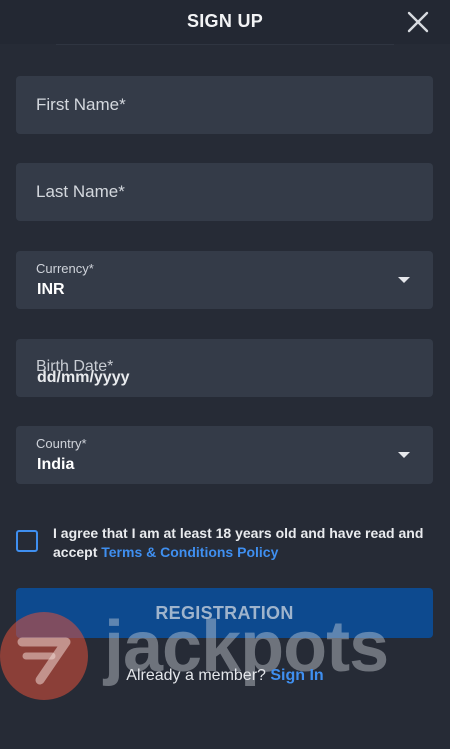  I want to click on birth-date-placeholder: dd/mm/yyyy, so click(83, 377).